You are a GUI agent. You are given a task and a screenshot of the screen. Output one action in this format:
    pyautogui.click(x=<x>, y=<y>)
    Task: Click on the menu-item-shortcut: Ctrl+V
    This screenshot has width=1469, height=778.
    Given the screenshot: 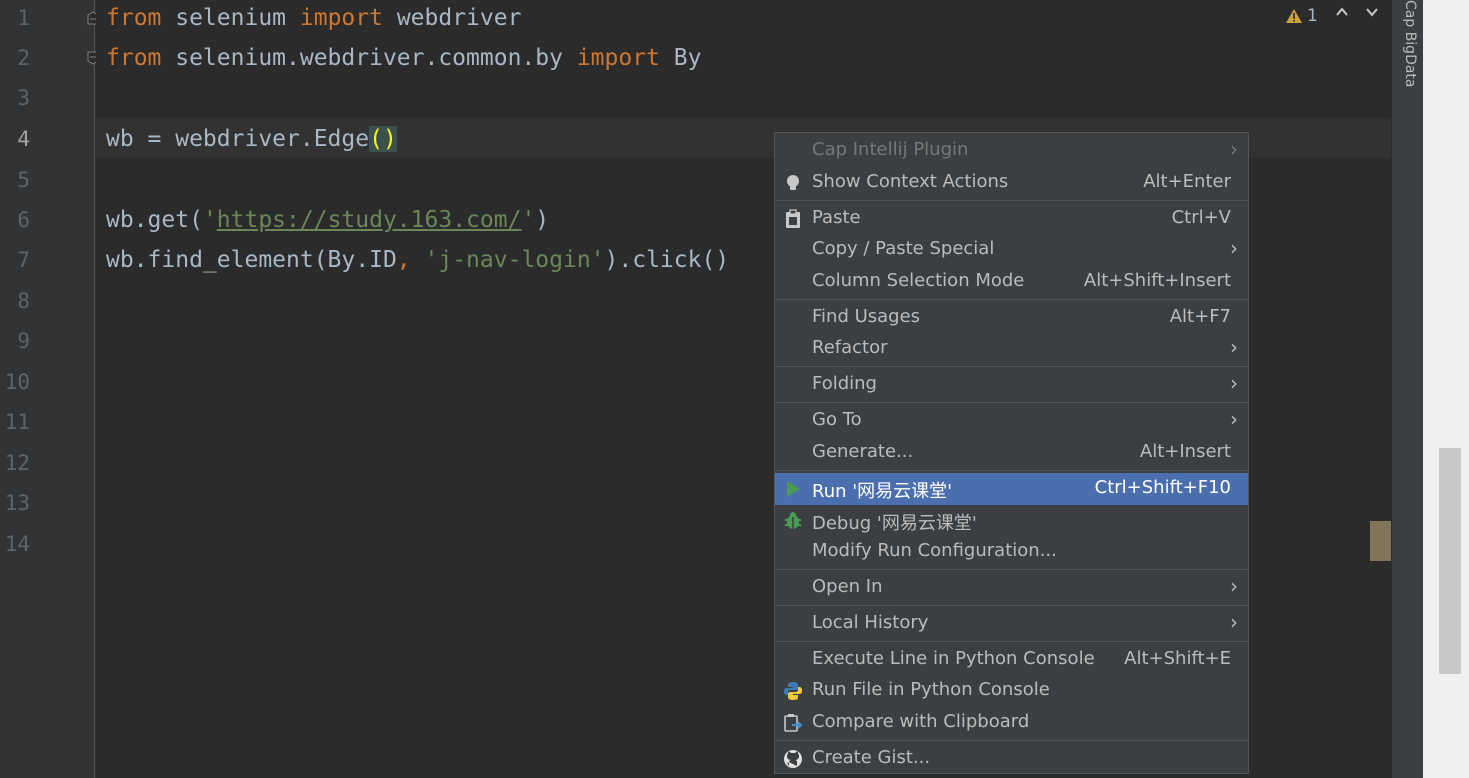 What is the action you would take?
    pyautogui.click(x=1201, y=217)
    